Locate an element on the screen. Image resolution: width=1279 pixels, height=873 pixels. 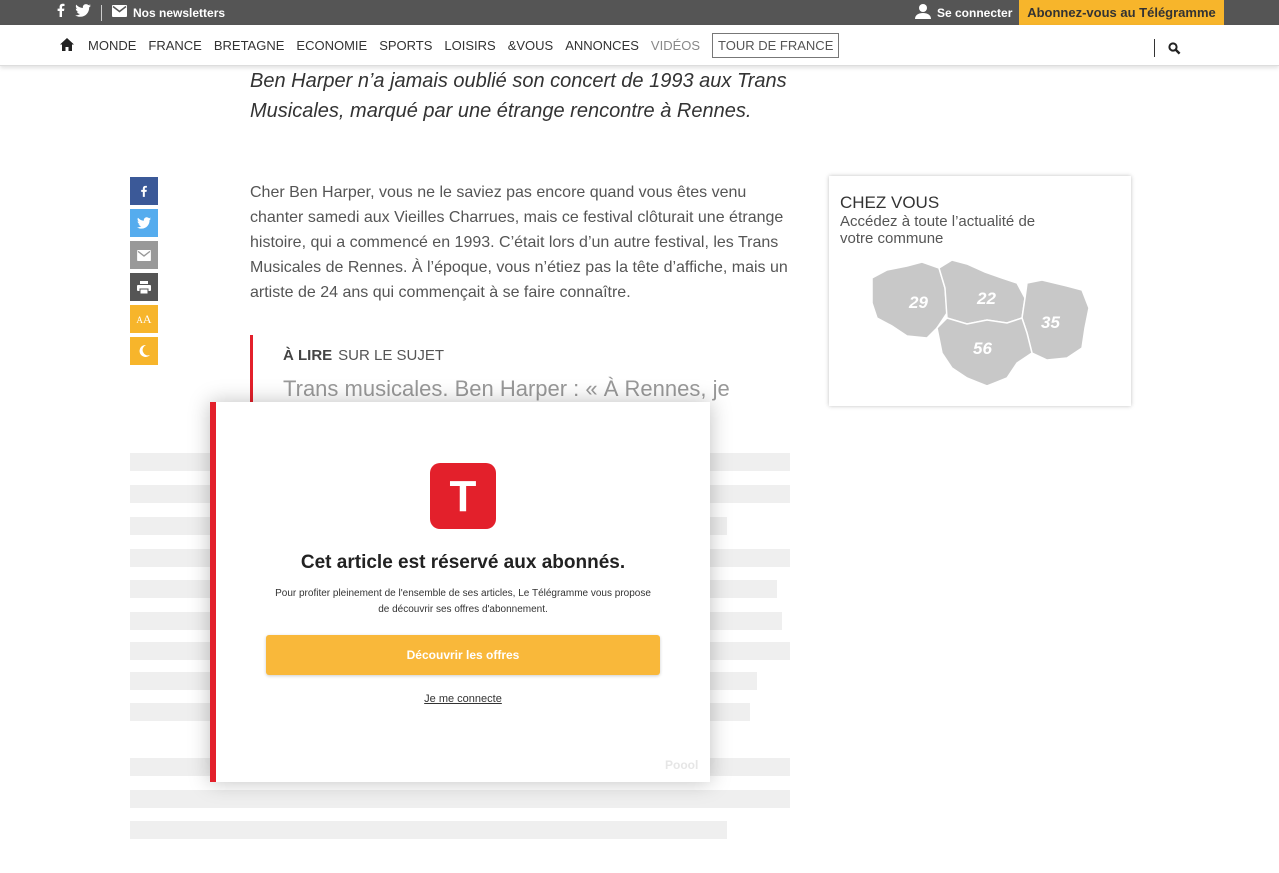
share-bar: AA is located at coordinates (144, 273).